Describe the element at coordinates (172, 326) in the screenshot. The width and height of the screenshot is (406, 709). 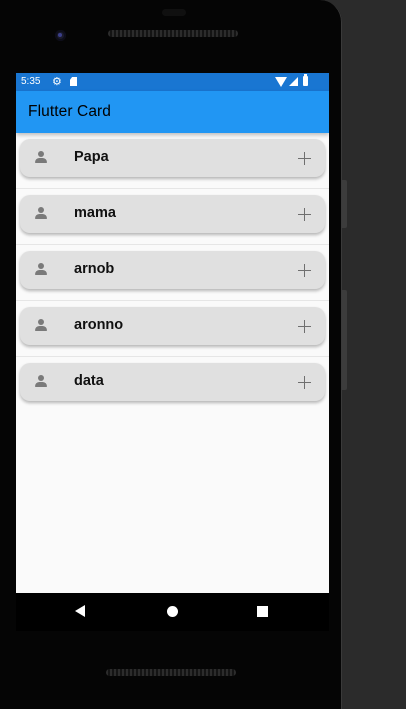
I see `card-aronno: aronno` at that location.